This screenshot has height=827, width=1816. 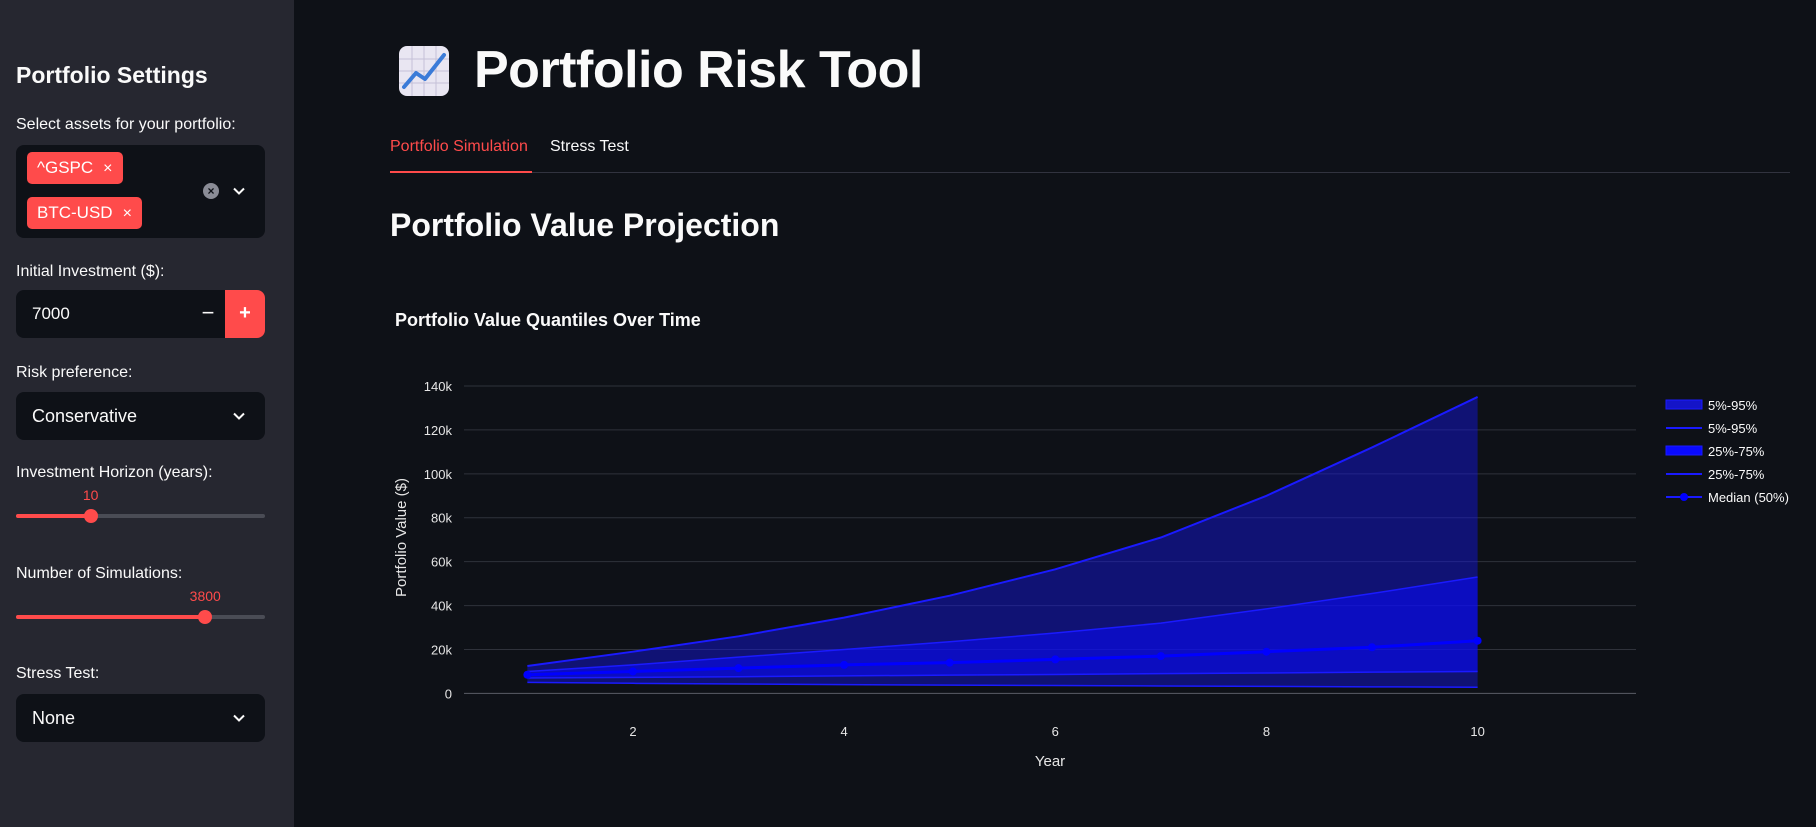 What do you see at coordinates (211, 191) in the screenshot?
I see `clear-all-icon: ×` at bounding box center [211, 191].